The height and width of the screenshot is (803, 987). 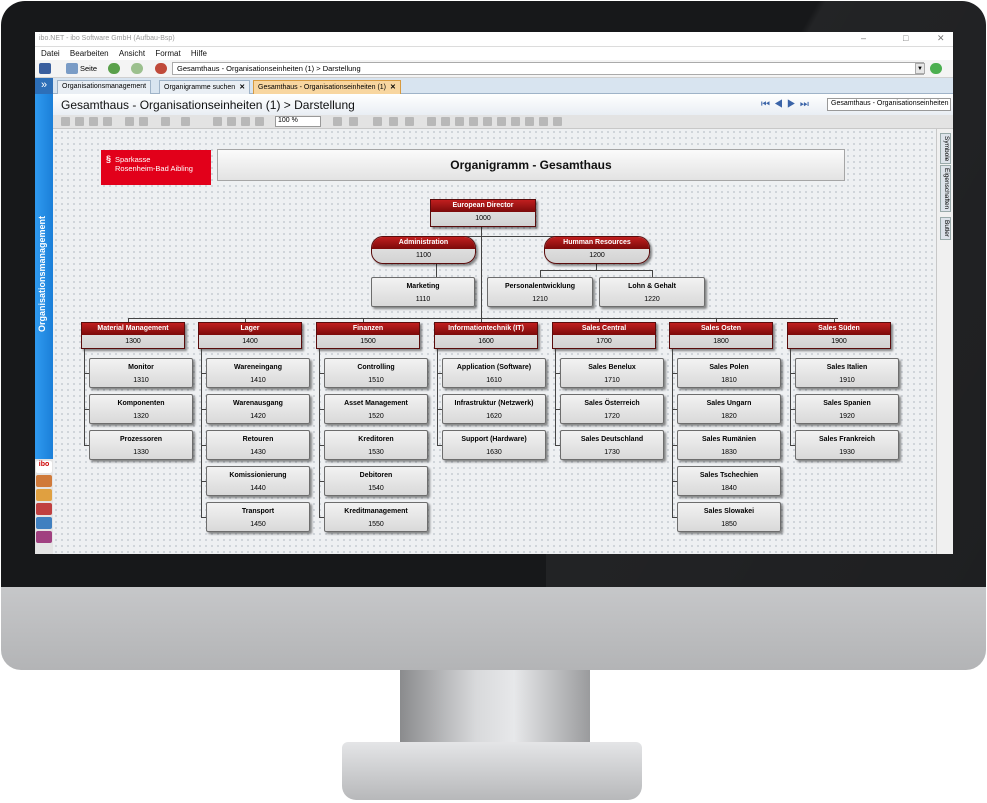 What do you see at coordinates (167, 53) in the screenshot?
I see `menu-format: Format` at bounding box center [167, 53].